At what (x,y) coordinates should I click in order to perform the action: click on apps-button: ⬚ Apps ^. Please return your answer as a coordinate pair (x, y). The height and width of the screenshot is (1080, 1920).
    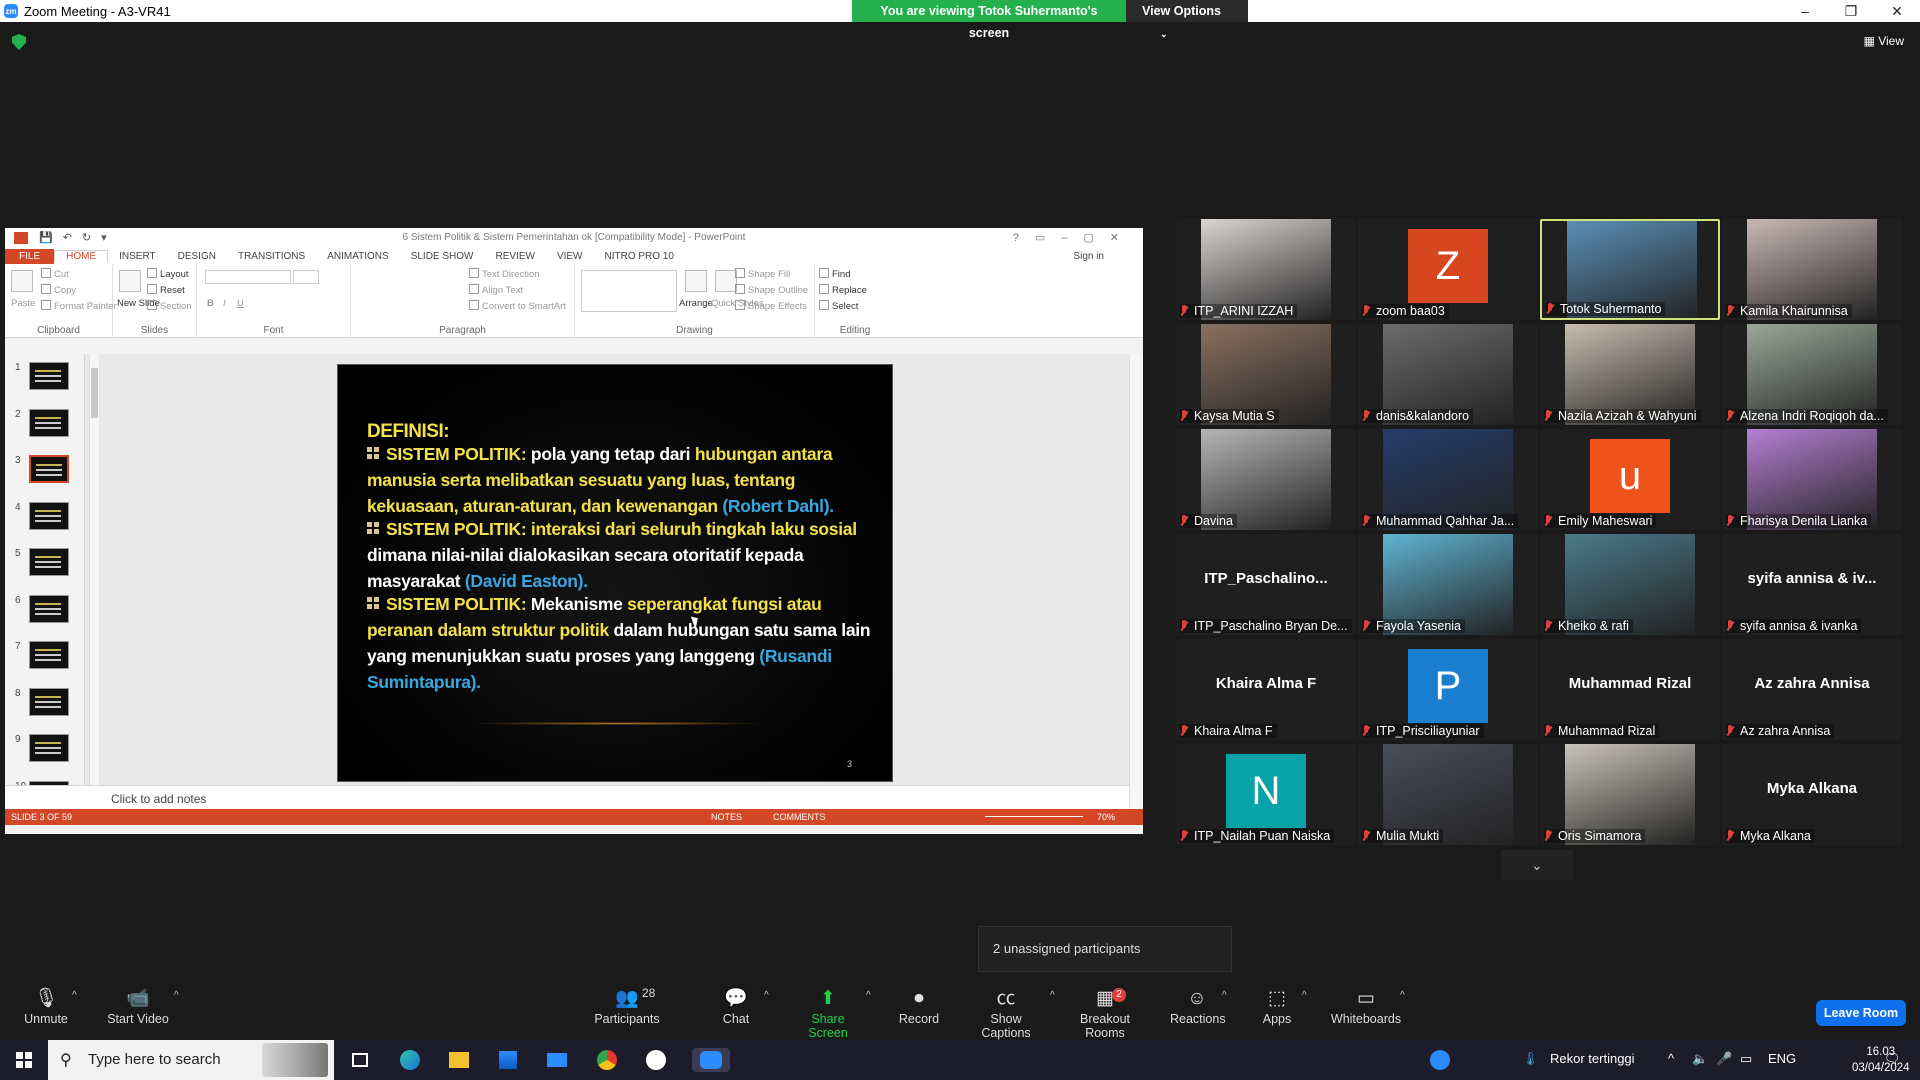
    Looking at the image, I should click on (1283, 1006).